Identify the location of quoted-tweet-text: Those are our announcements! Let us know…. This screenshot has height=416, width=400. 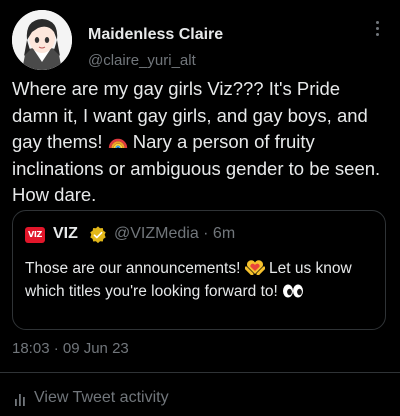
(200, 280).